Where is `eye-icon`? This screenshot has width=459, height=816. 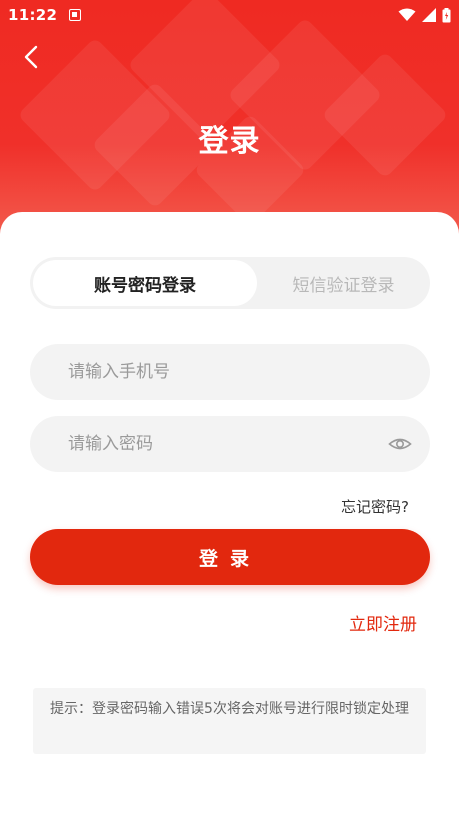 eye-icon is located at coordinates (400, 444).